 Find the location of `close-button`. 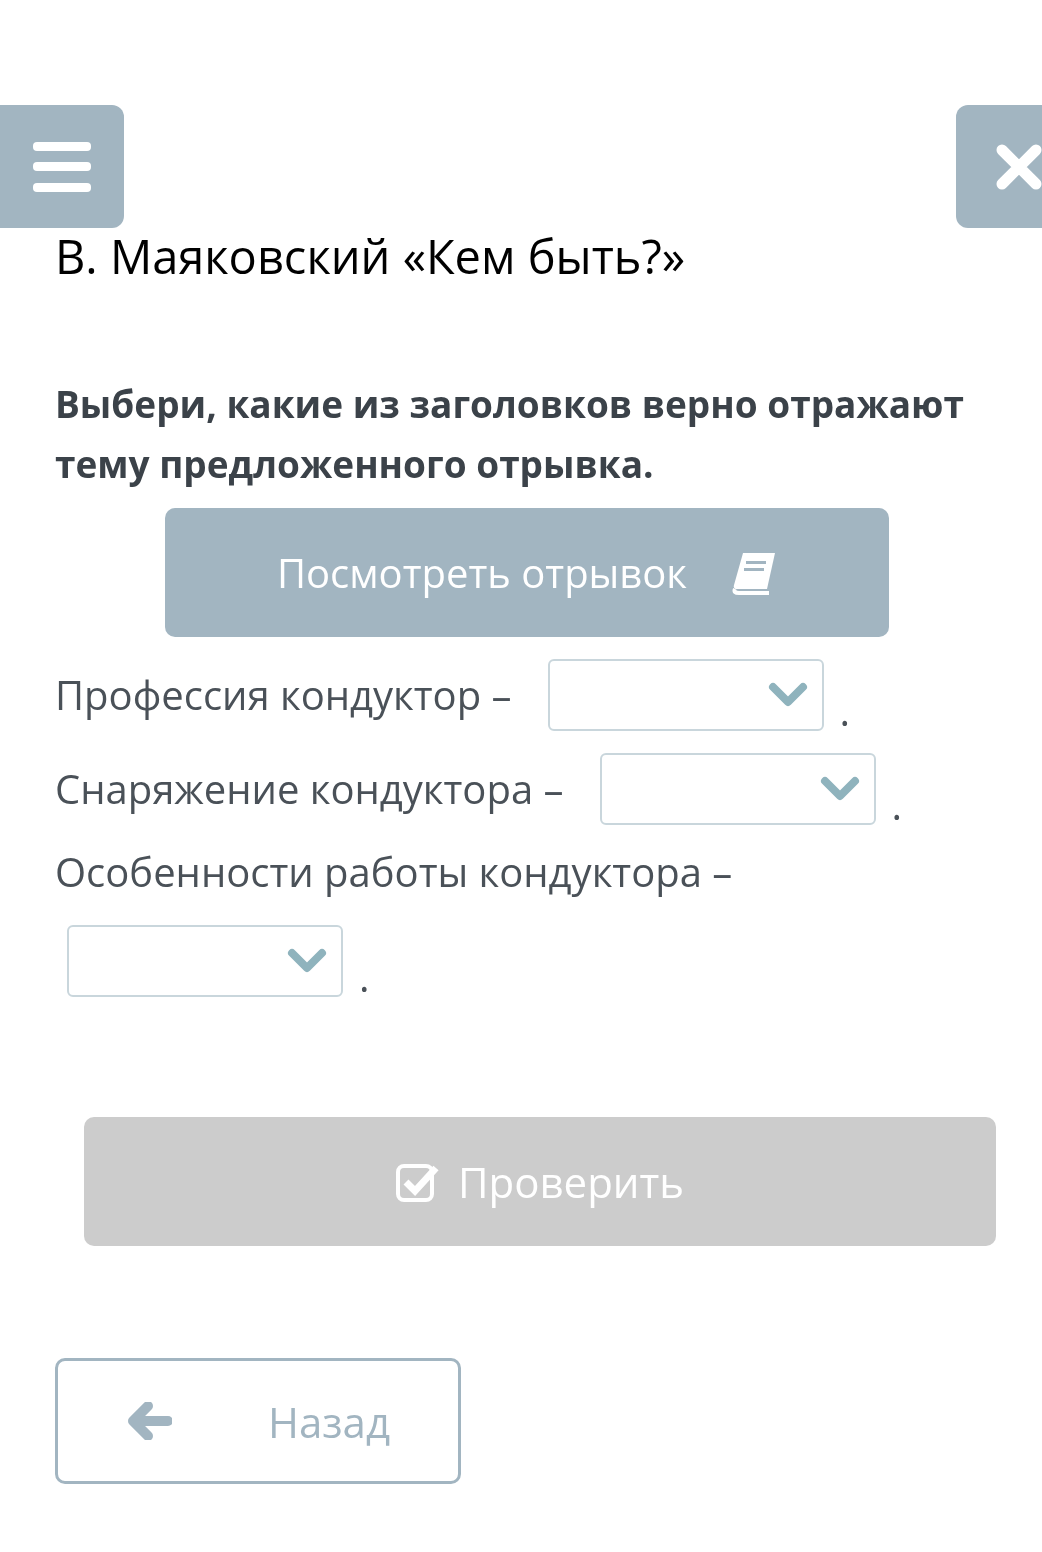

close-button is located at coordinates (999, 166).